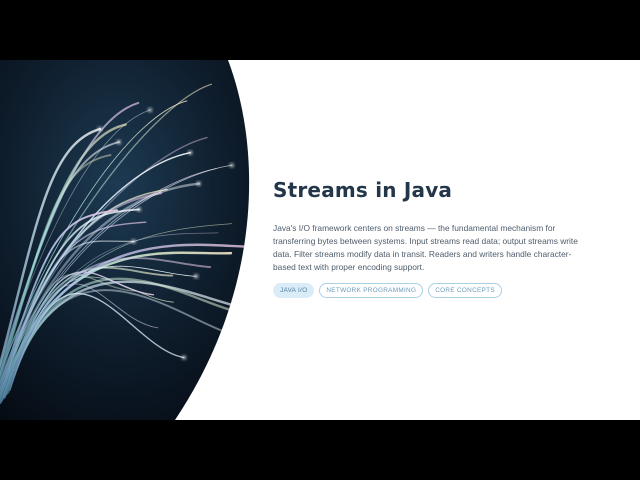 The width and height of the screenshot is (640, 480). Describe the element at coordinates (371, 290) in the screenshot. I see `tag-network-programming: NETWORK PROGRAMMING` at that location.